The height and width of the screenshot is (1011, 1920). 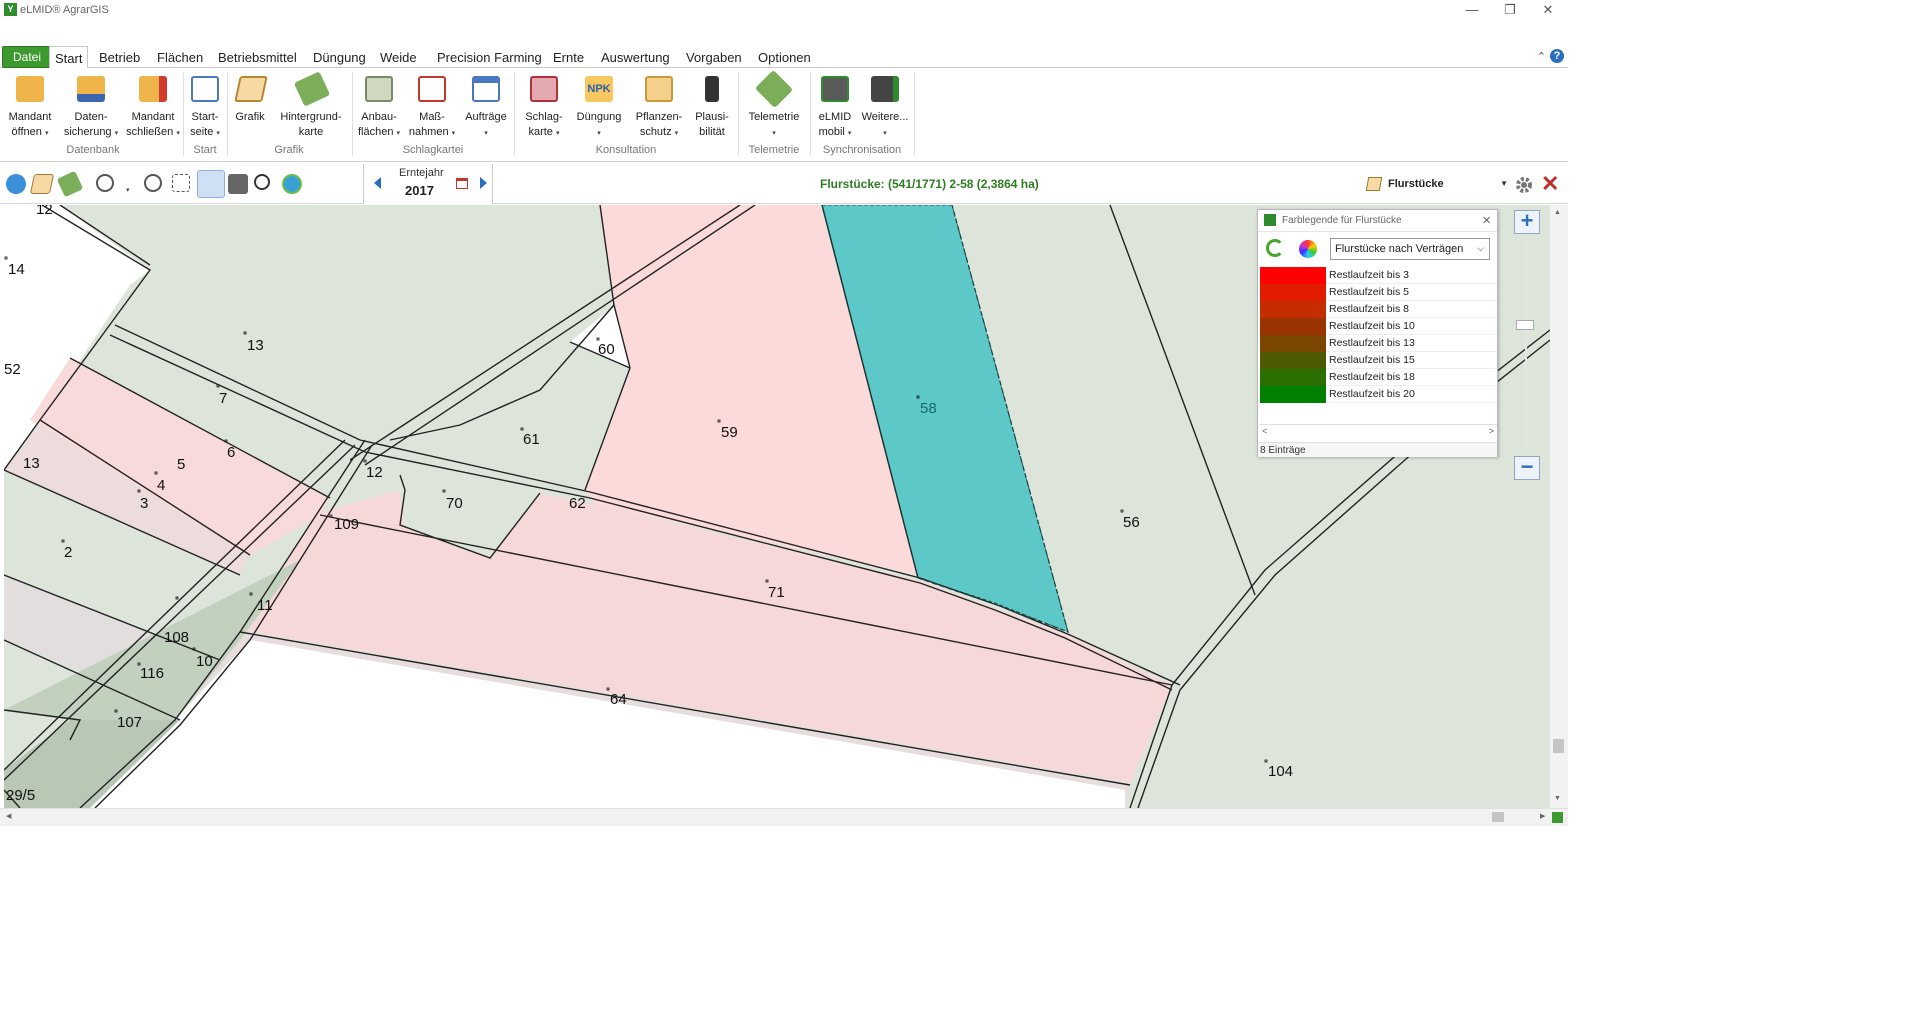 What do you see at coordinates (659, 107) in the screenshot?
I see `pflanzenschutz-button: Pflanzen-schutz ▾` at bounding box center [659, 107].